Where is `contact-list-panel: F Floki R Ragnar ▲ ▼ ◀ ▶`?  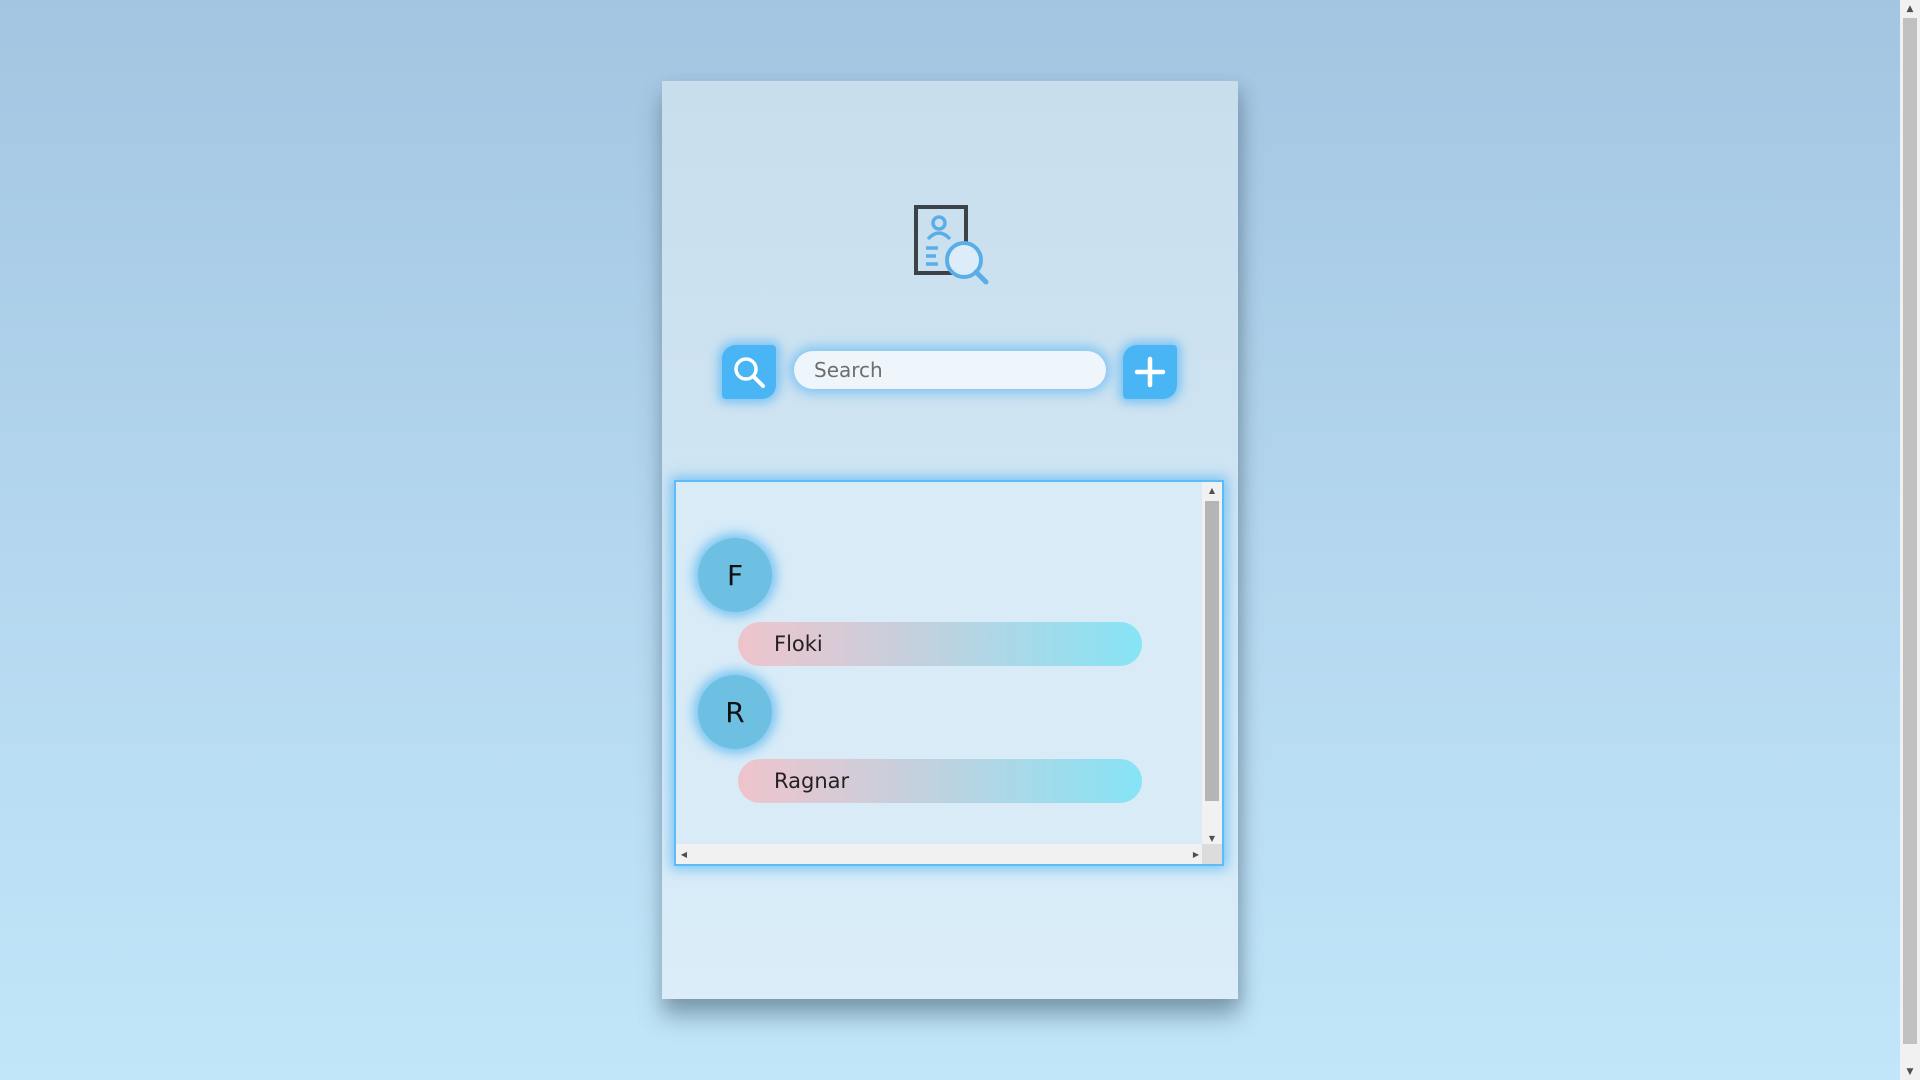
contact-list-panel: F Floki R Ragnar ▲ ▼ ◀ ▶ is located at coordinates (949, 673).